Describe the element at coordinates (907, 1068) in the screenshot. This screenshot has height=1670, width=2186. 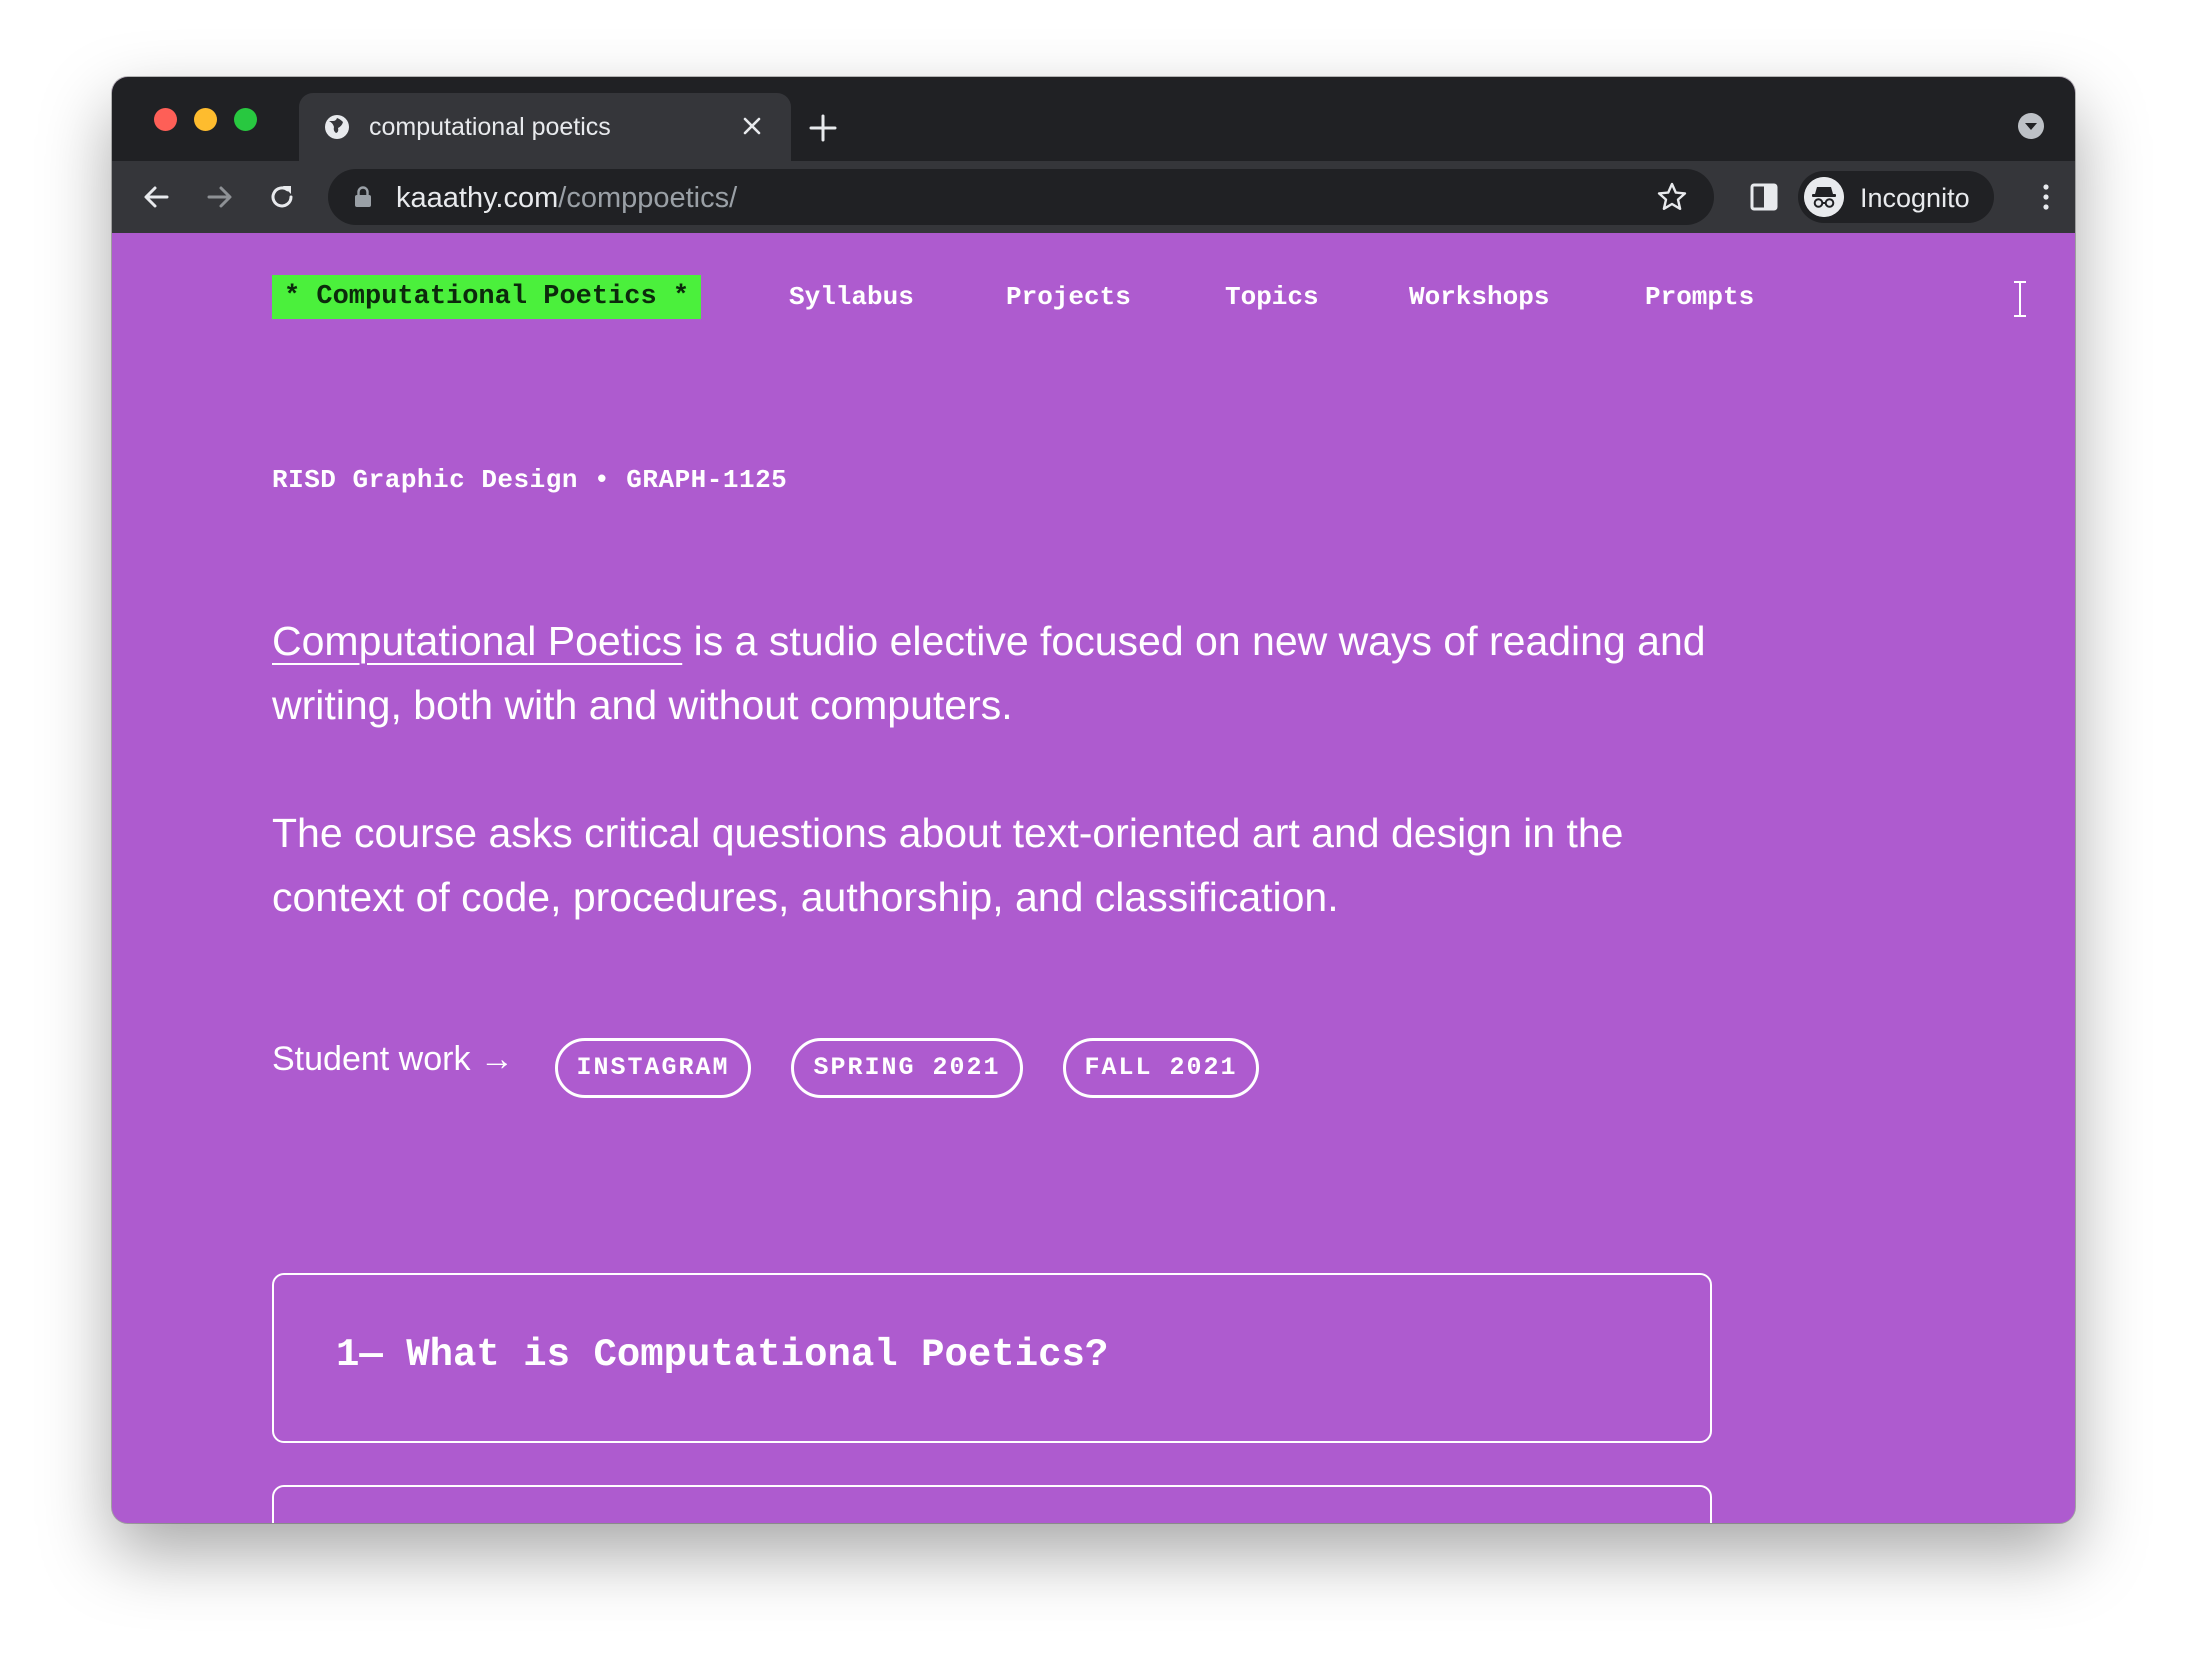
I see `tag-spring-2021-button: SPRING 2021` at that location.